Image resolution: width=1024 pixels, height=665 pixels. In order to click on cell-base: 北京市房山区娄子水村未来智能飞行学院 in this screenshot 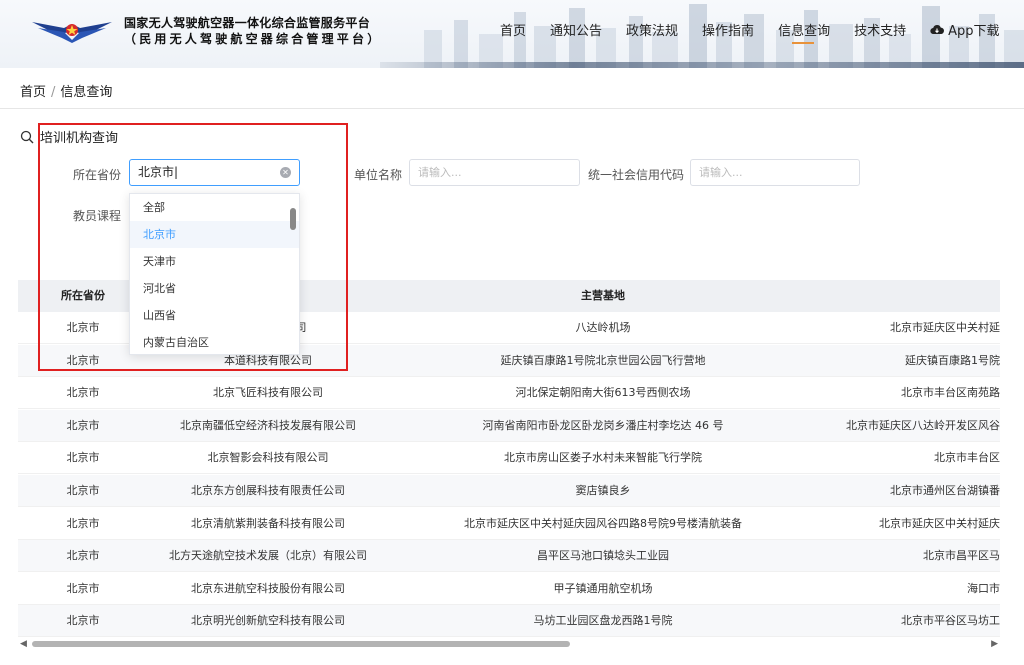, I will do `click(603, 458)`.